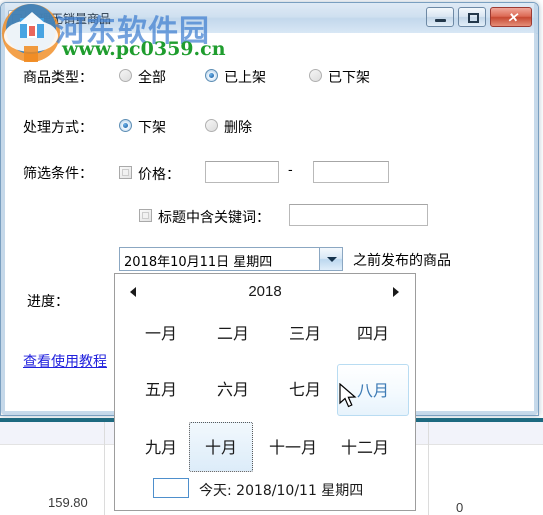 Image resolution: width=543 pixels, height=515 pixels. What do you see at coordinates (161, 448) in the screenshot?
I see `month-cell-9: 九月` at bounding box center [161, 448].